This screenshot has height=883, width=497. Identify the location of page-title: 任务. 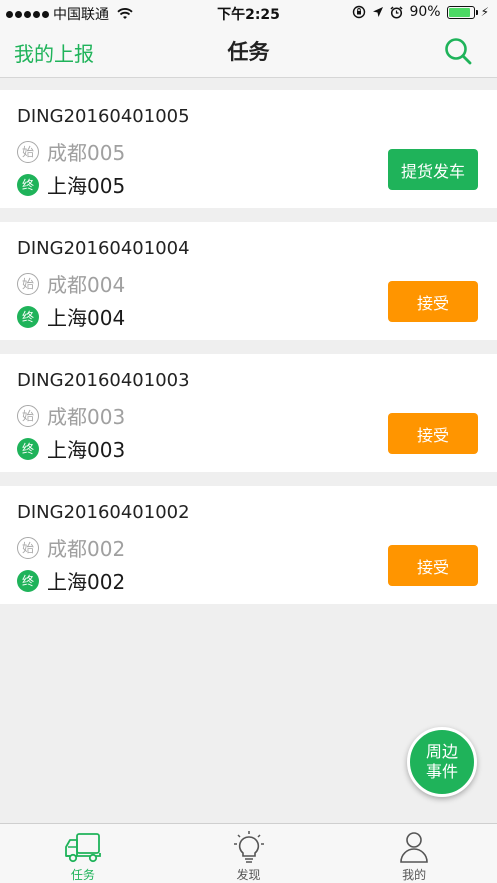
(248, 52).